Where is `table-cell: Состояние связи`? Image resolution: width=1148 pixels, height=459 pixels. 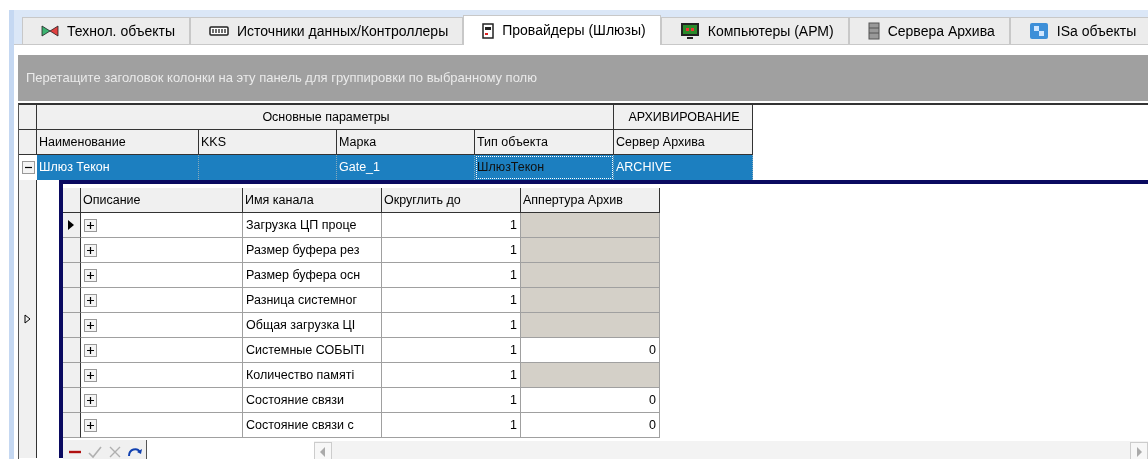
table-cell: Состояние связи is located at coordinates (312, 400).